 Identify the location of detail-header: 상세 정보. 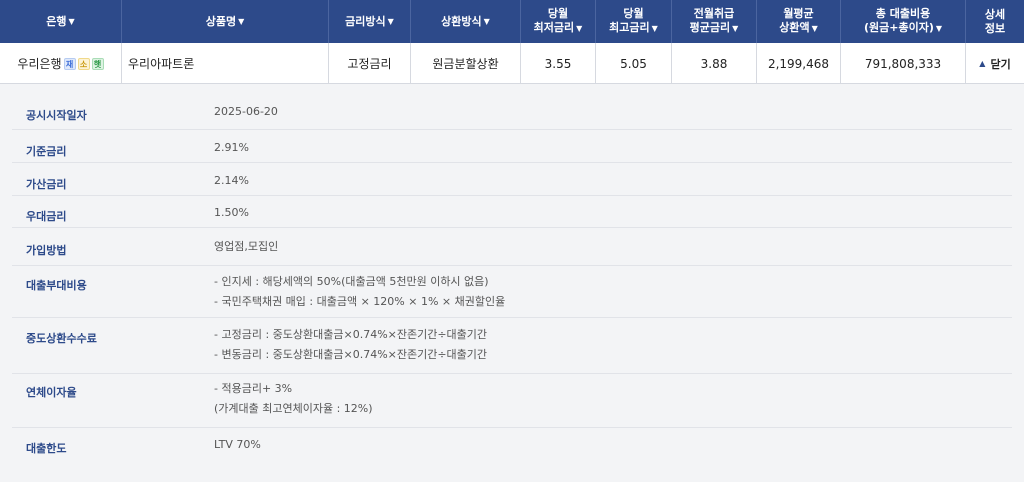
(995, 21).